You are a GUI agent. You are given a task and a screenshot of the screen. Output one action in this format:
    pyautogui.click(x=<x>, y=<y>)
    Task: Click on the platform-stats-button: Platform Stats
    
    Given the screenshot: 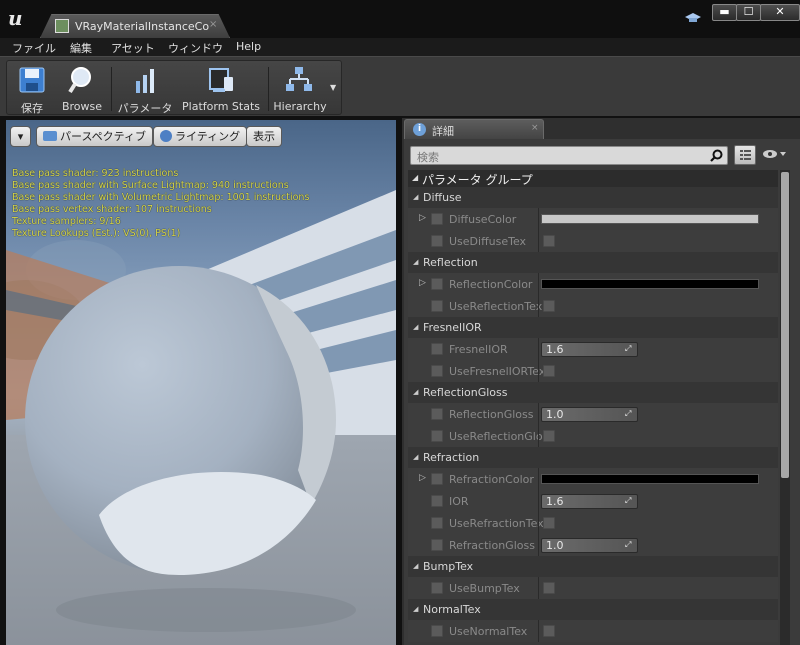 What is the action you would take?
    pyautogui.click(x=221, y=88)
    